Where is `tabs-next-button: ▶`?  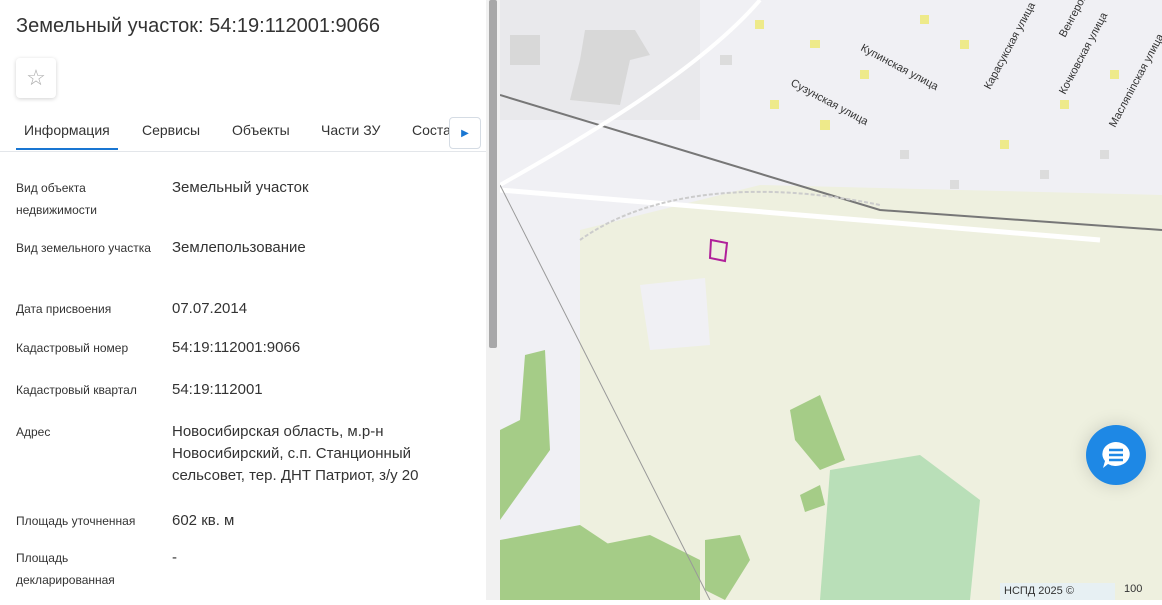
tabs-next-button: ▶ is located at coordinates (465, 133).